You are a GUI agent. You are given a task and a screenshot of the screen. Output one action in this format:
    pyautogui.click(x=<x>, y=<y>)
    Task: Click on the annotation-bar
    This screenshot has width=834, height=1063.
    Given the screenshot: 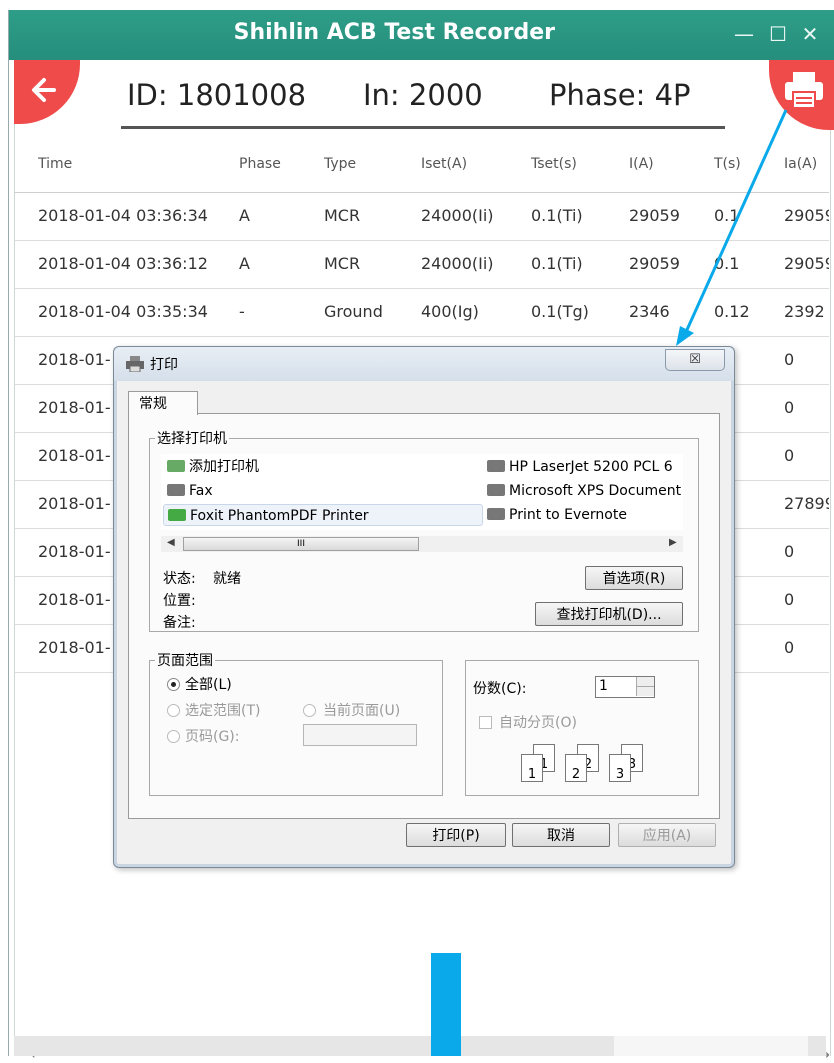 What is the action you would take?
    pyautogui.click(x=446, y=1004)
    